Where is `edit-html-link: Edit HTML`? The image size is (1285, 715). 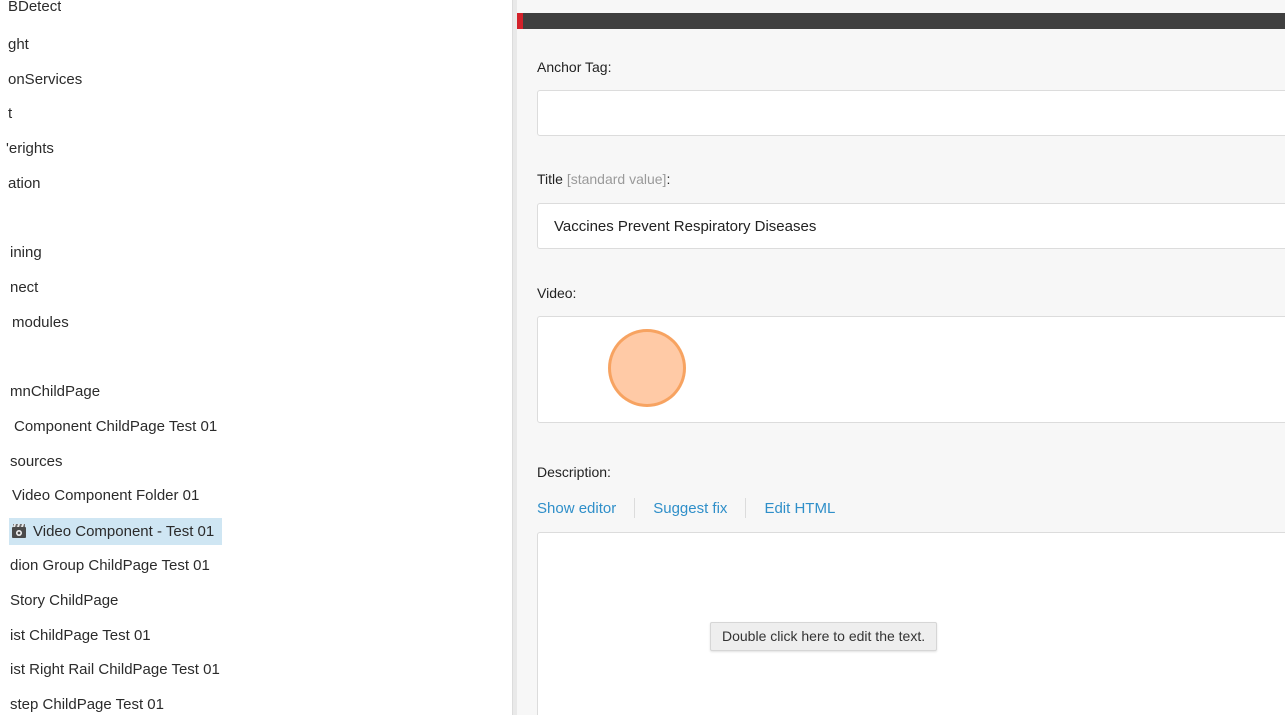
edit-html-link: Edit HTML is located at coordinates (799, 508).